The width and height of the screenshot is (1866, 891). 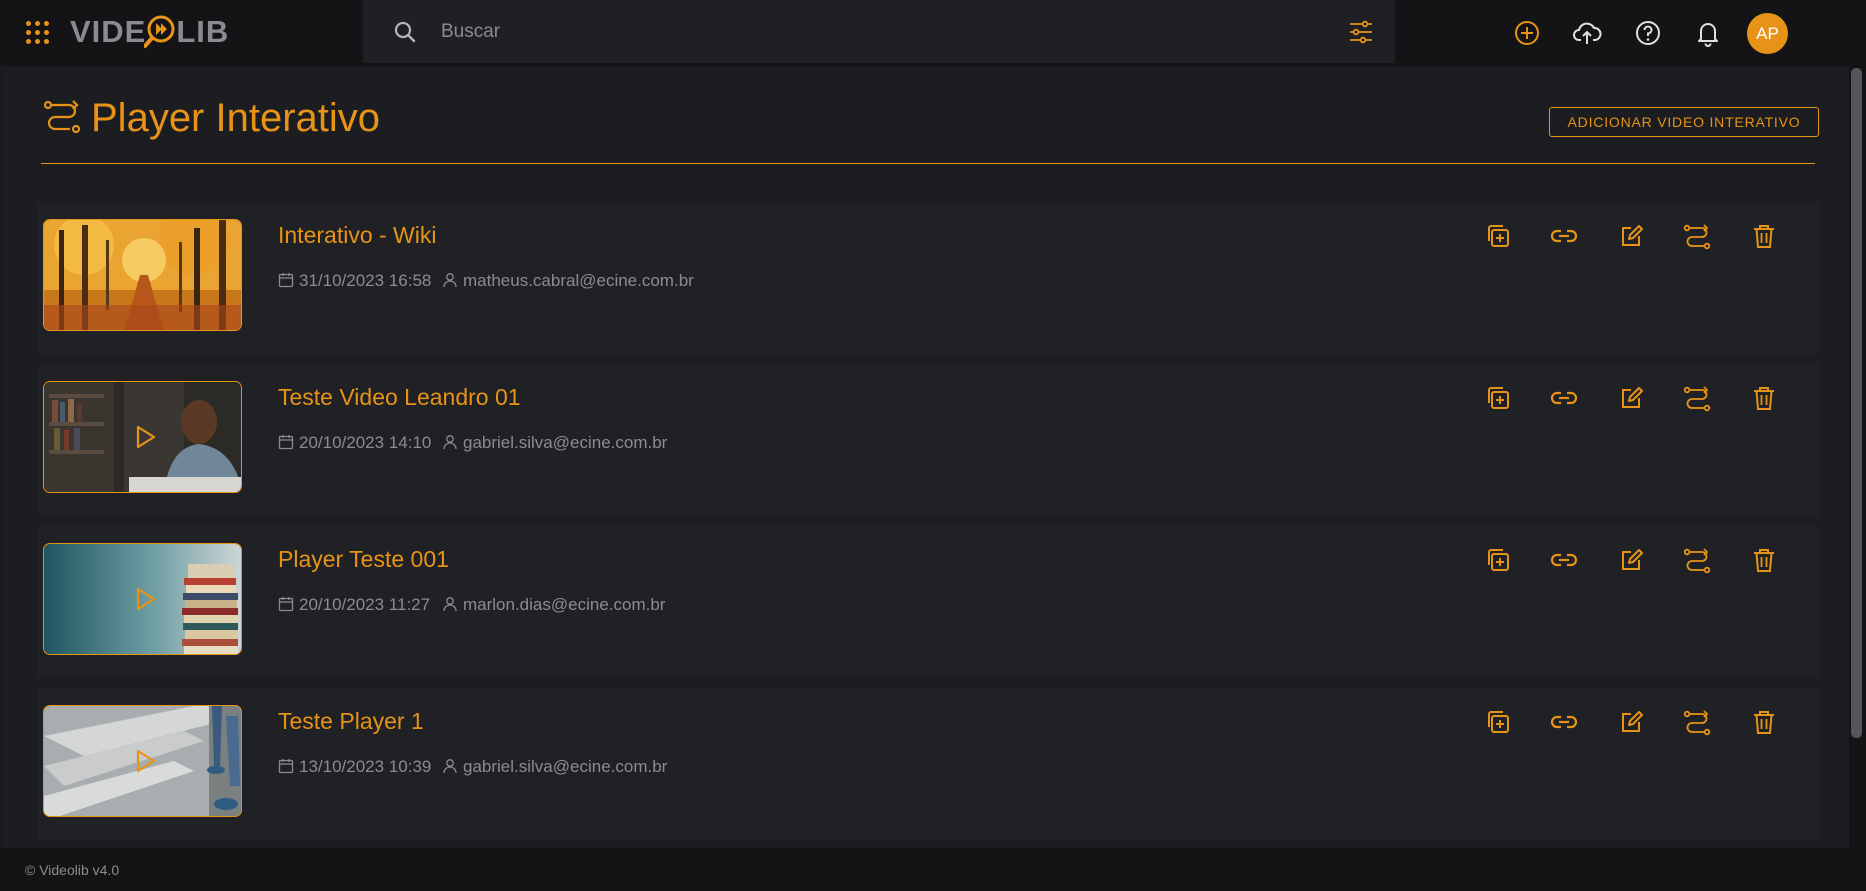 What do you see at coordinates (357, 235) in the screenshot?
I see `video-title: Interativo - Wiki` at bounding box center [357, 235].